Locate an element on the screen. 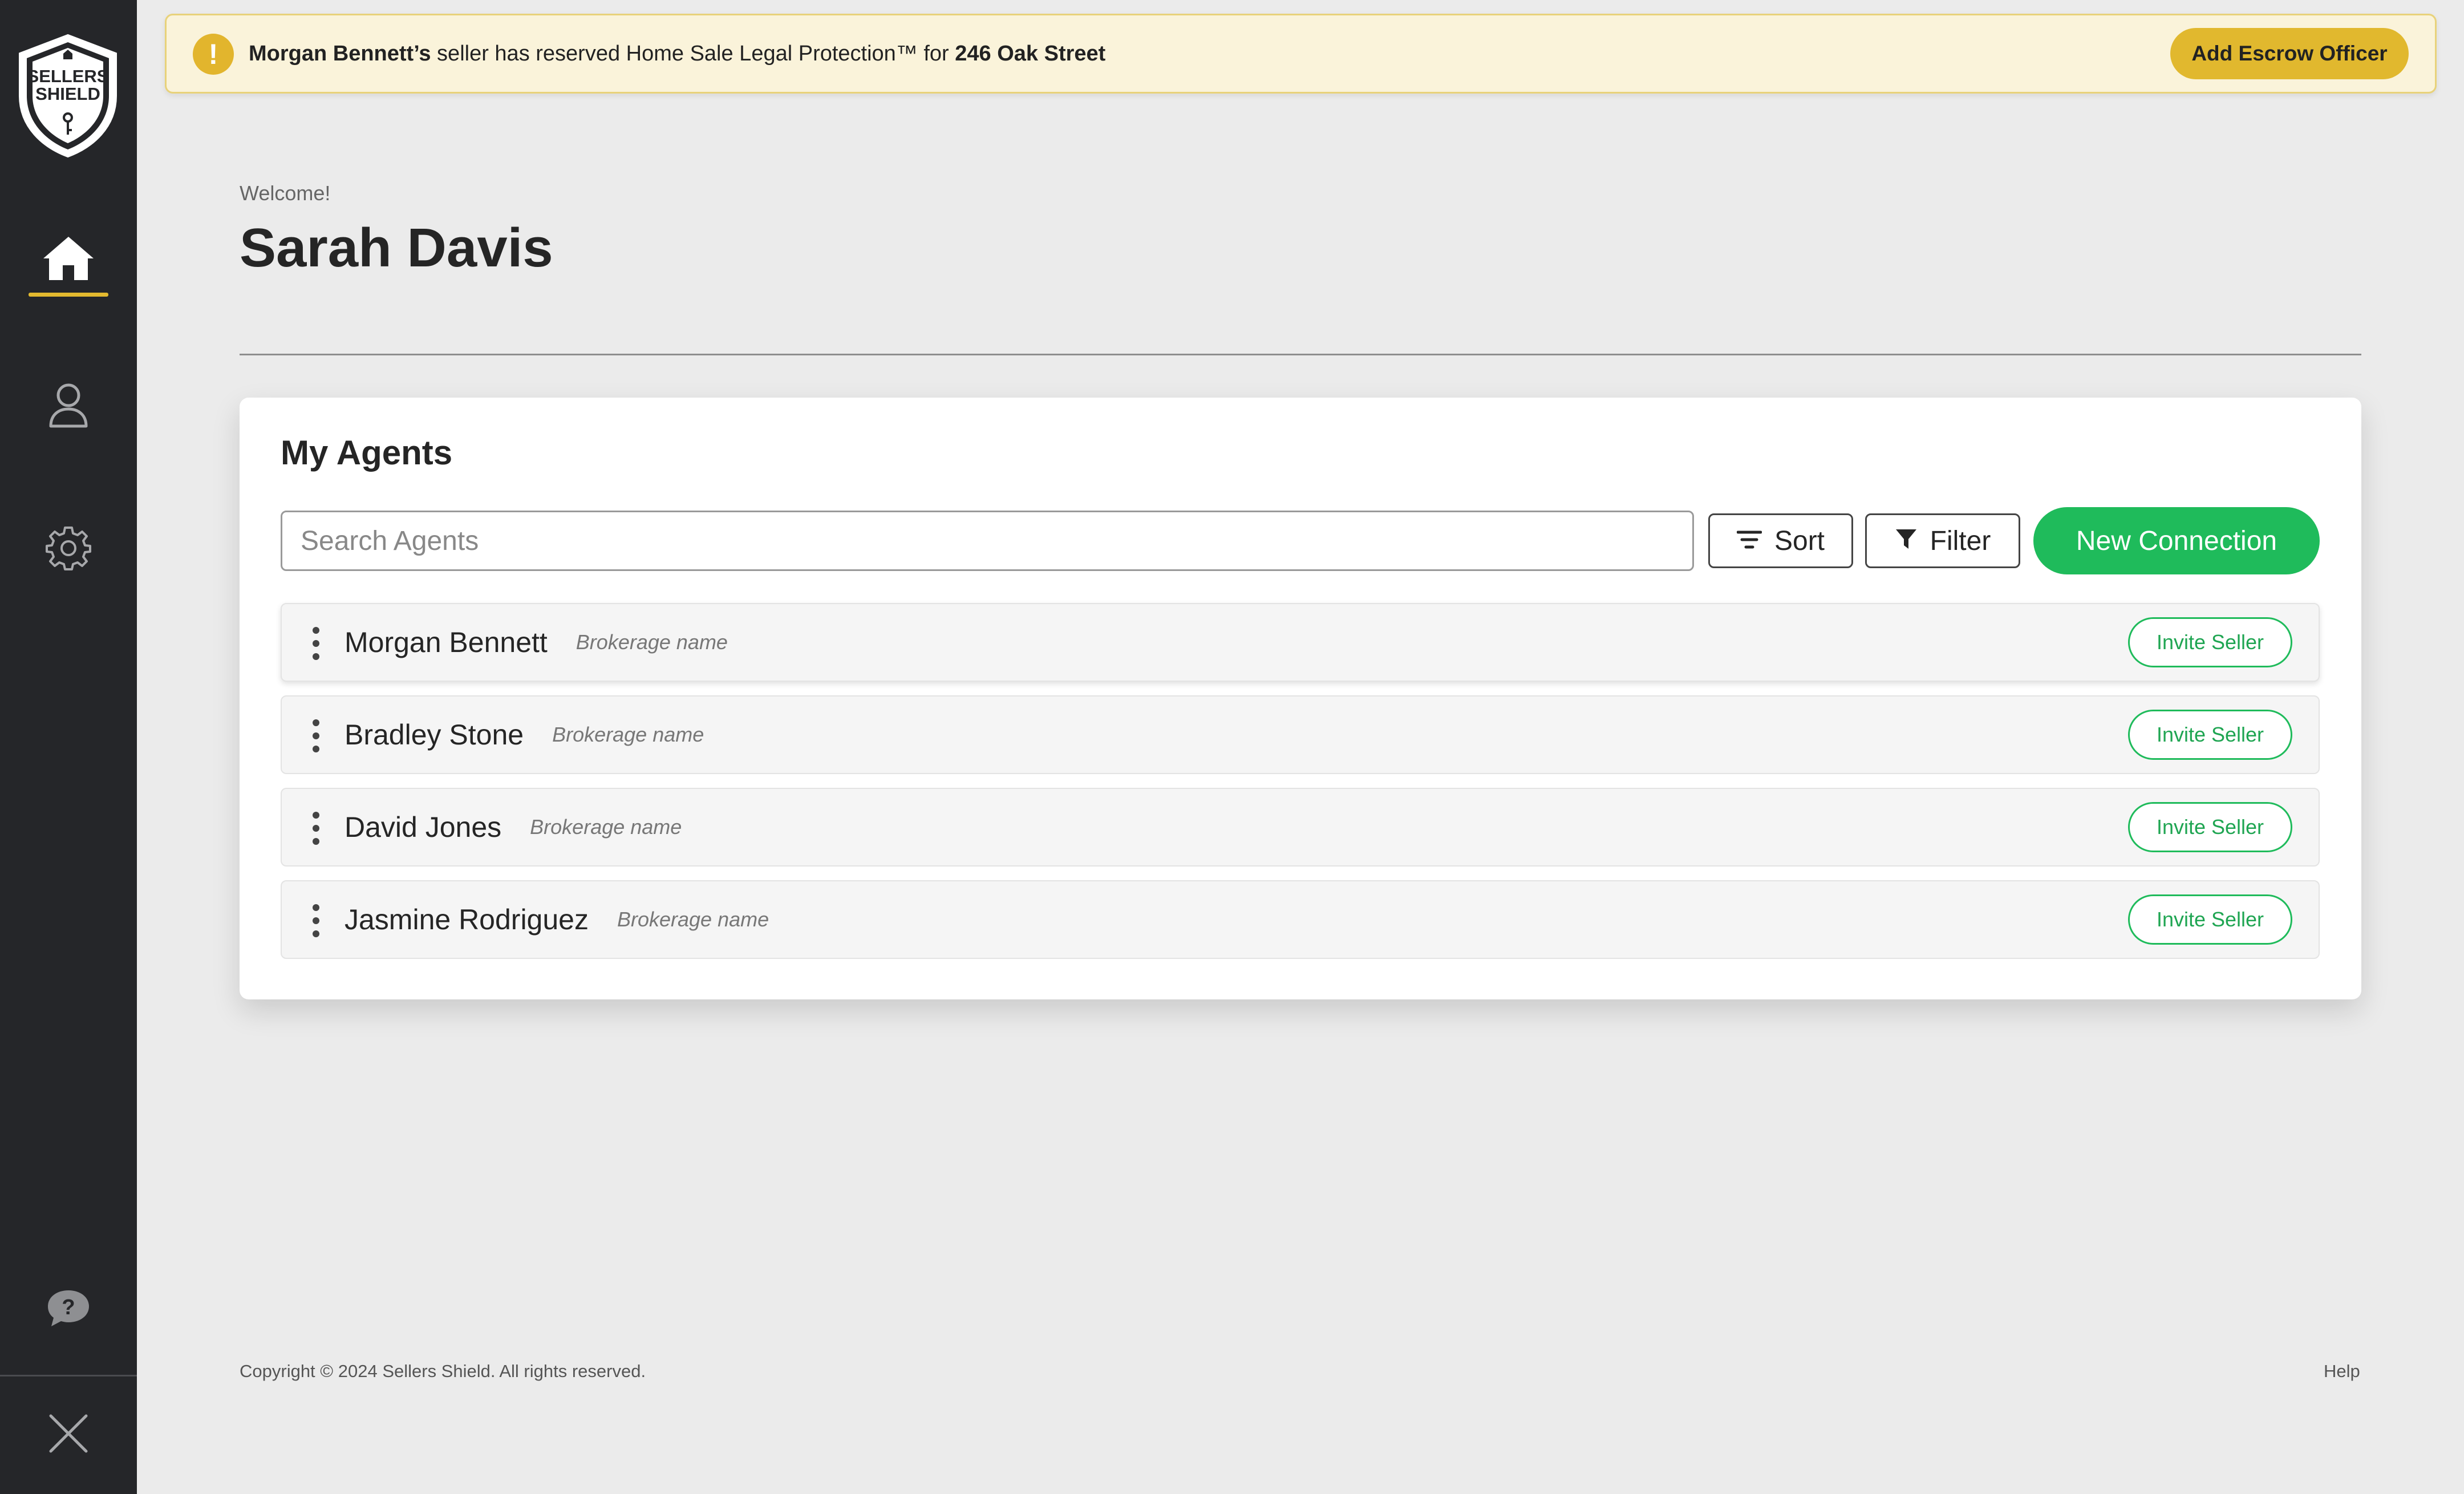 Image resolution: width=2464 pixels, height=1494 pixels. nav-profile is located at coordinates (69, 407).